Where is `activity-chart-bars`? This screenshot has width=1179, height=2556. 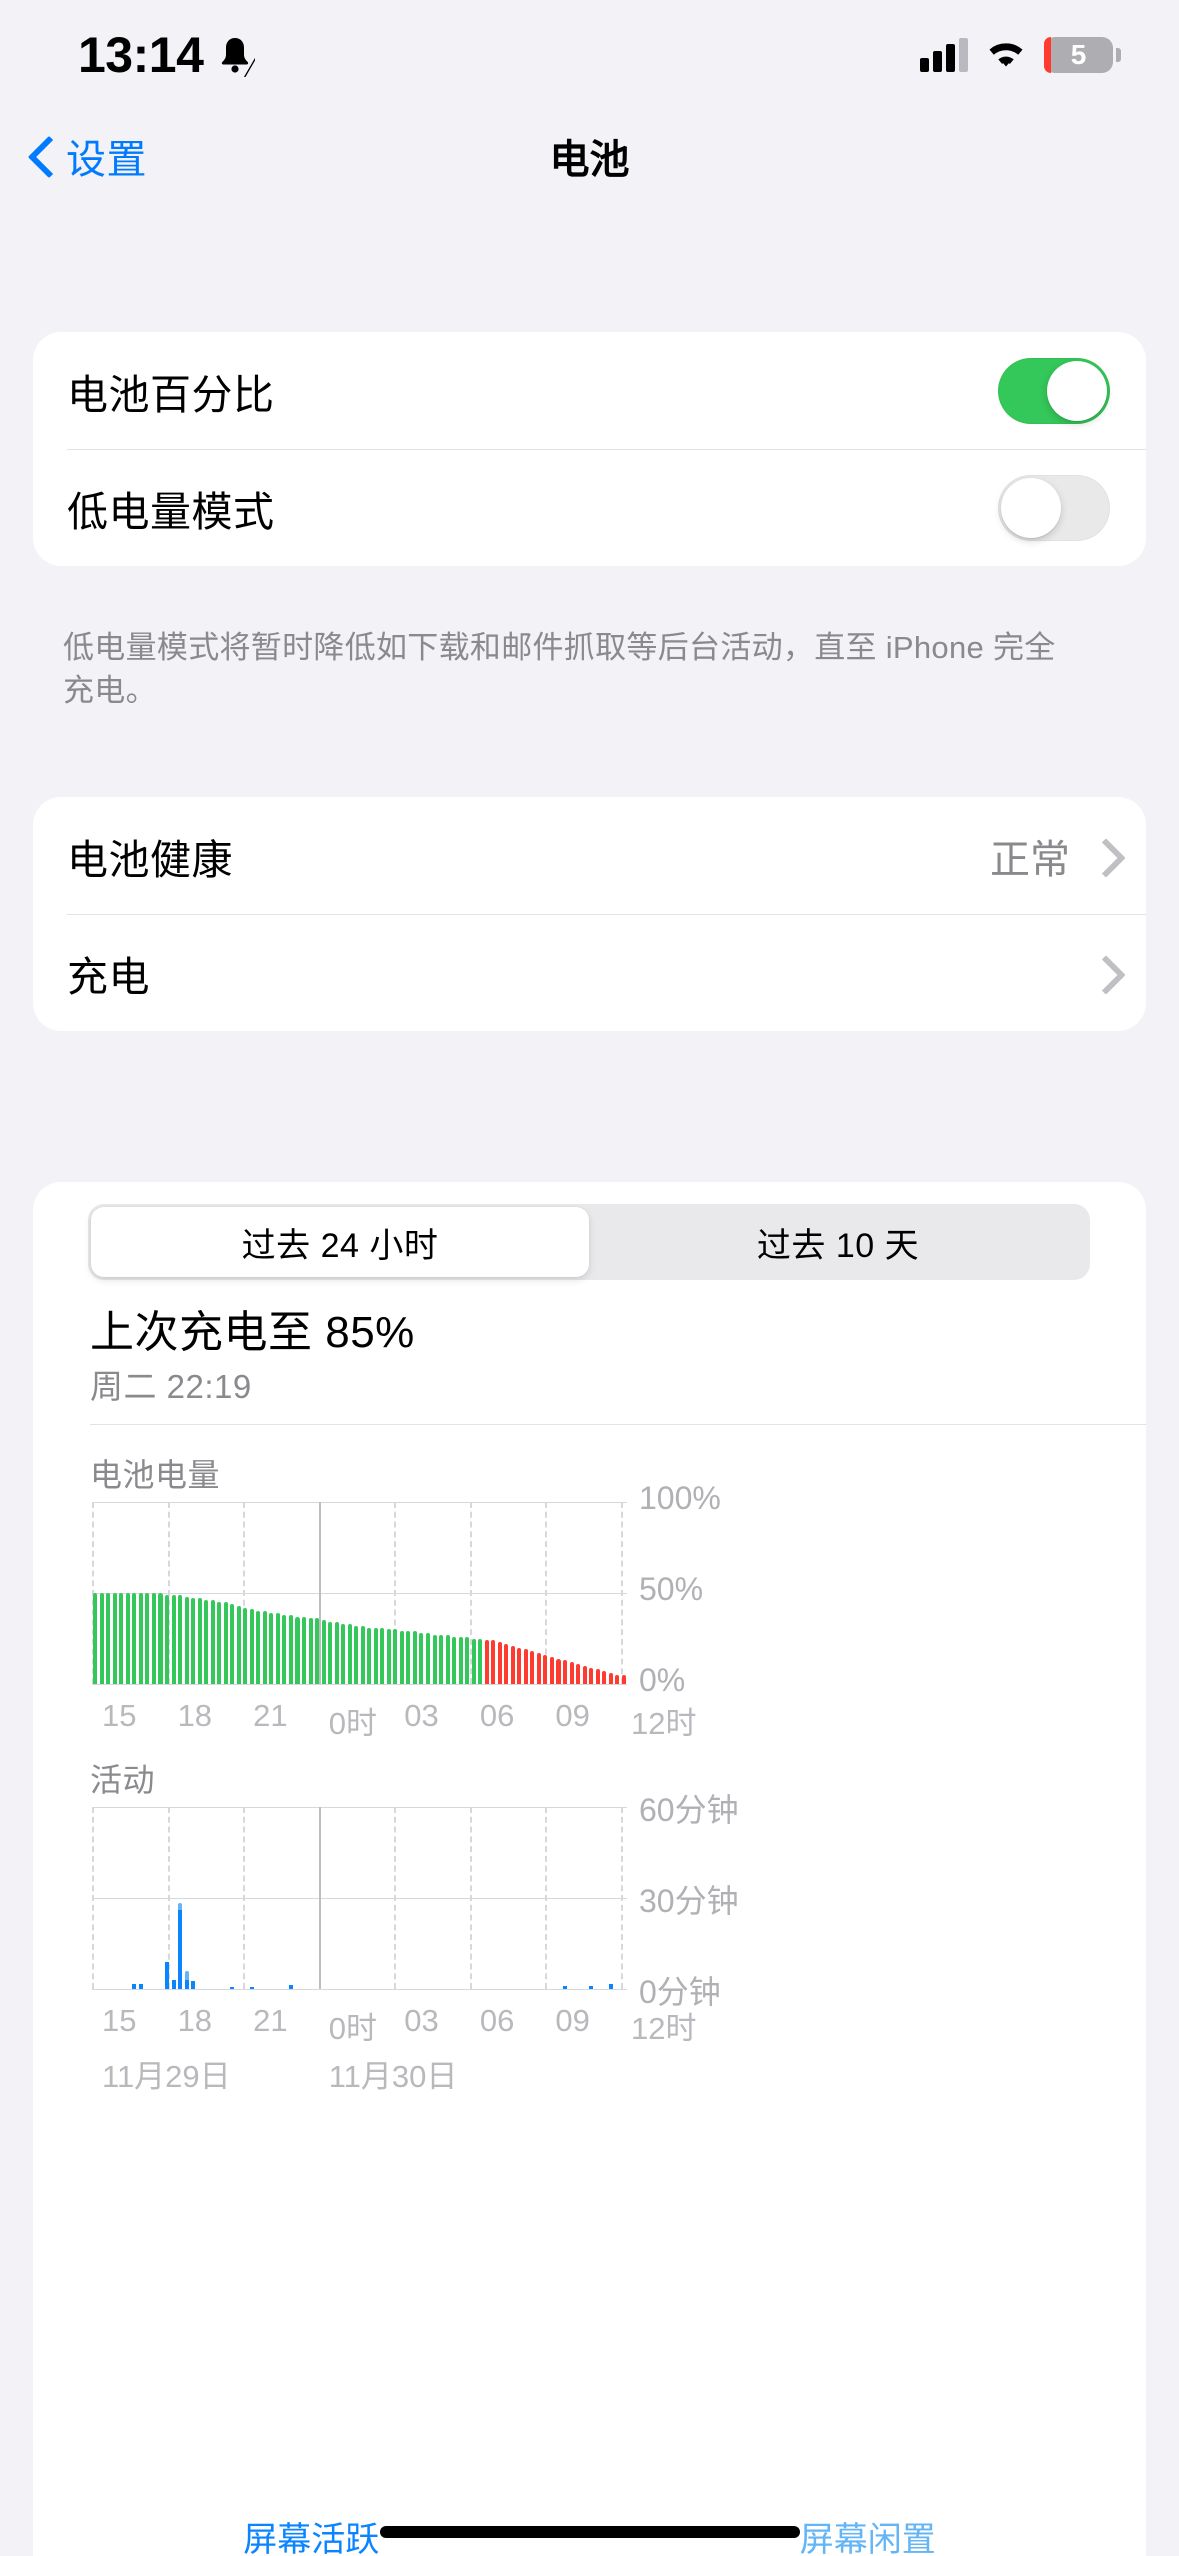
activity-chart-bars is located at coordinates (359, 1898).